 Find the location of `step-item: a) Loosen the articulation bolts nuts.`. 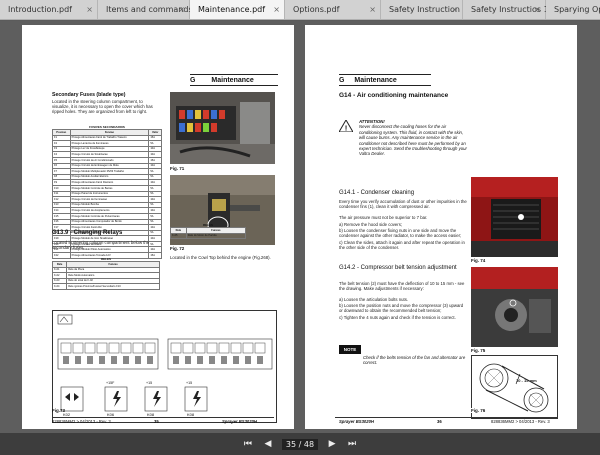

step-item: a) Loosen the articulation bolts nuts. is located at coordinates (374, 299).